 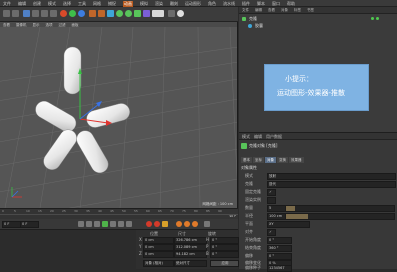 What do you see at coordinates (271, 200) in the screenshot?
I see `render-instances-checkbox` at bounding box center [271, 200].